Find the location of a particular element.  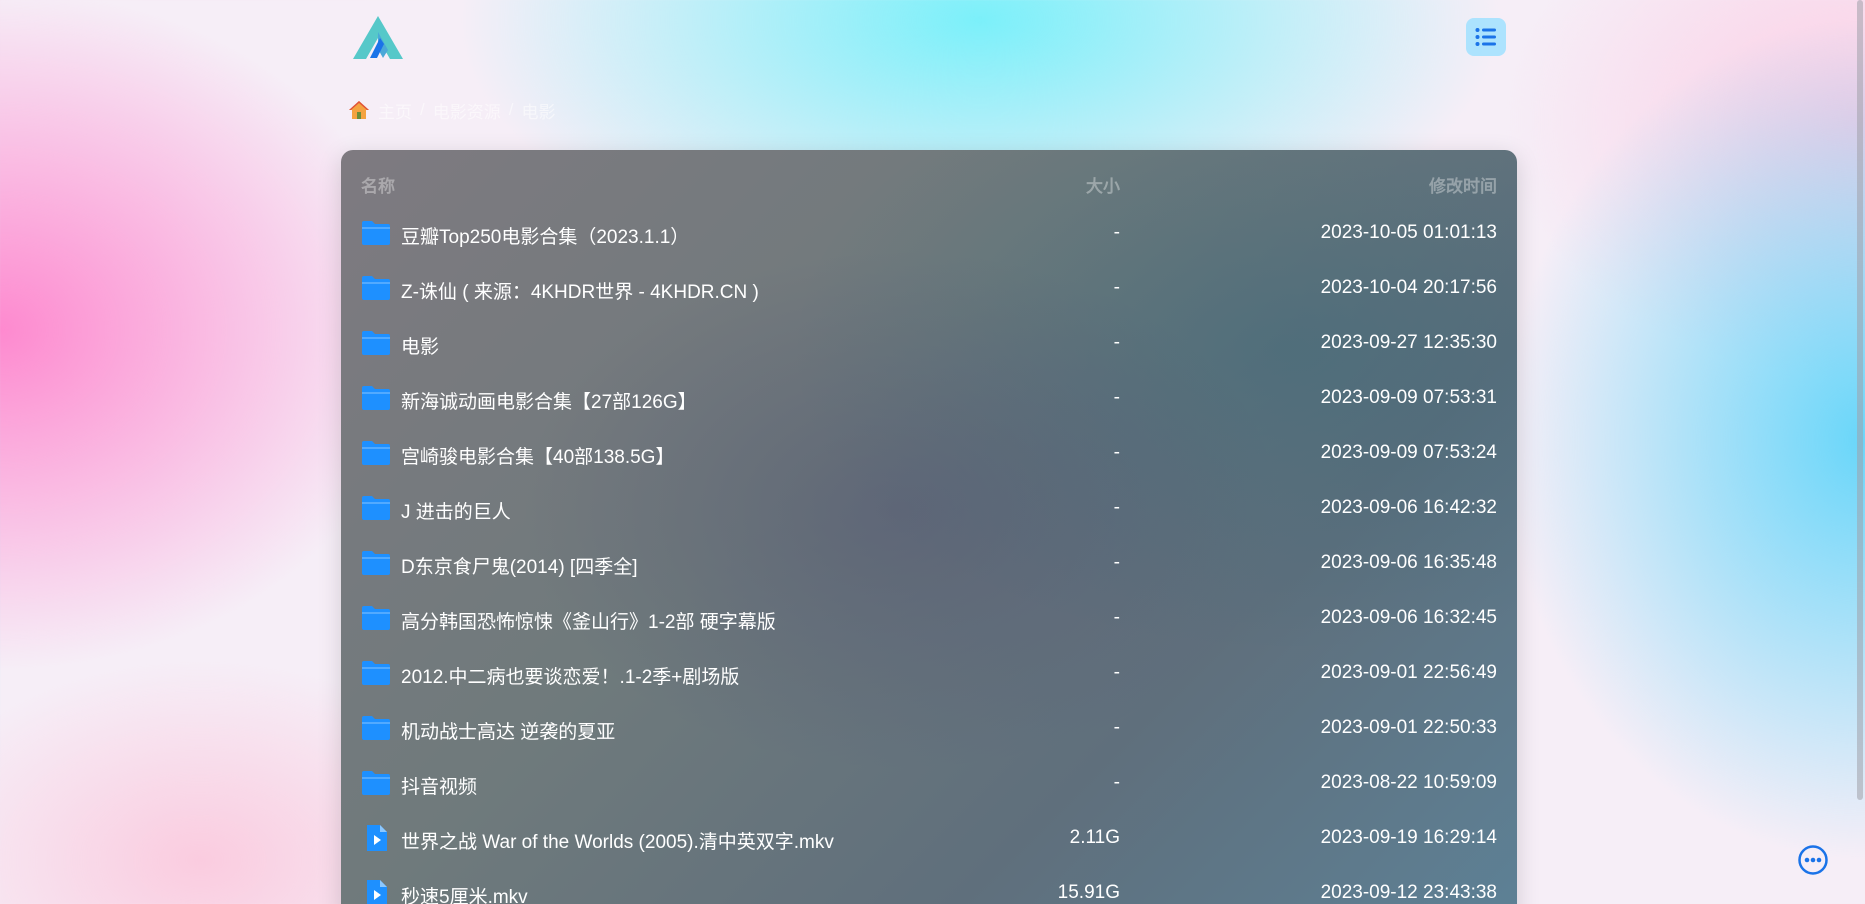

file-name: 抖音视频 is located at coordinates (439, 785).